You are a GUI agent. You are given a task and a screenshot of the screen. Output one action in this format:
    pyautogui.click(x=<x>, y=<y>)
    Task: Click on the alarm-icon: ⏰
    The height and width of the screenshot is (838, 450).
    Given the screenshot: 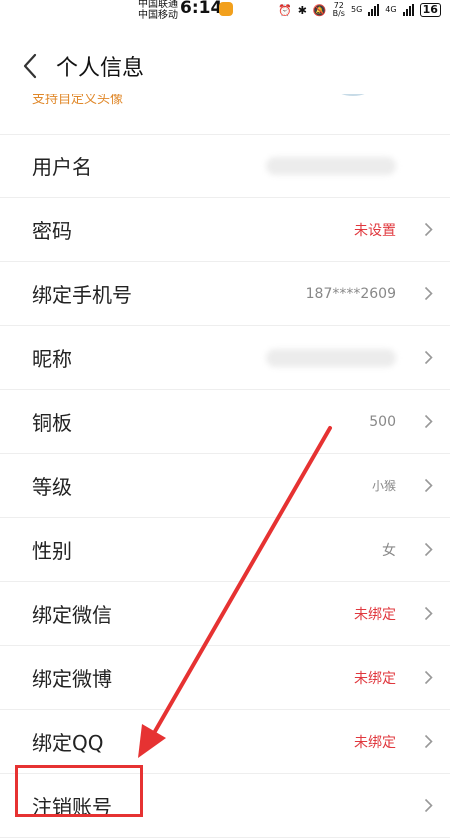 What is the action you would take?
    pyautogui.click(x=285, y=10)
    